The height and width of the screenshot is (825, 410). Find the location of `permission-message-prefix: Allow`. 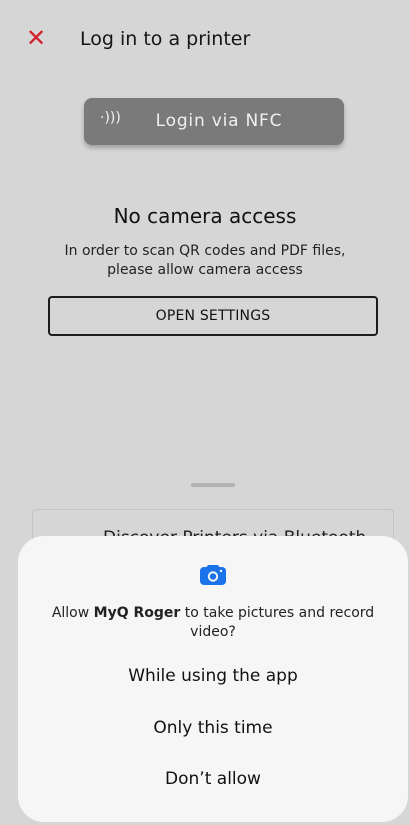

permission-message-prefix: Allow is located at coordinates (72, 613).